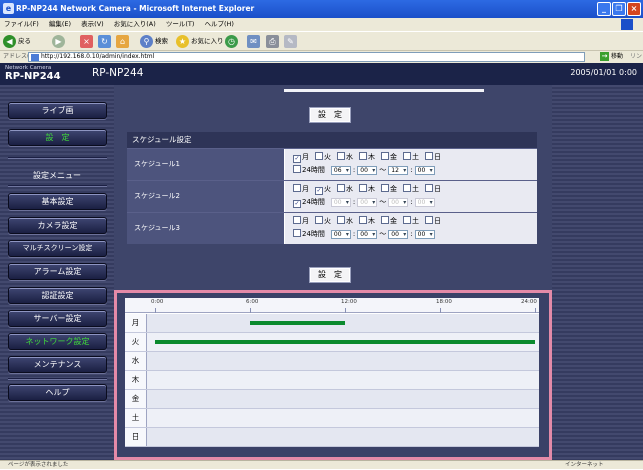  I want to click on menu-view: 表示(V), so click(92, 24).